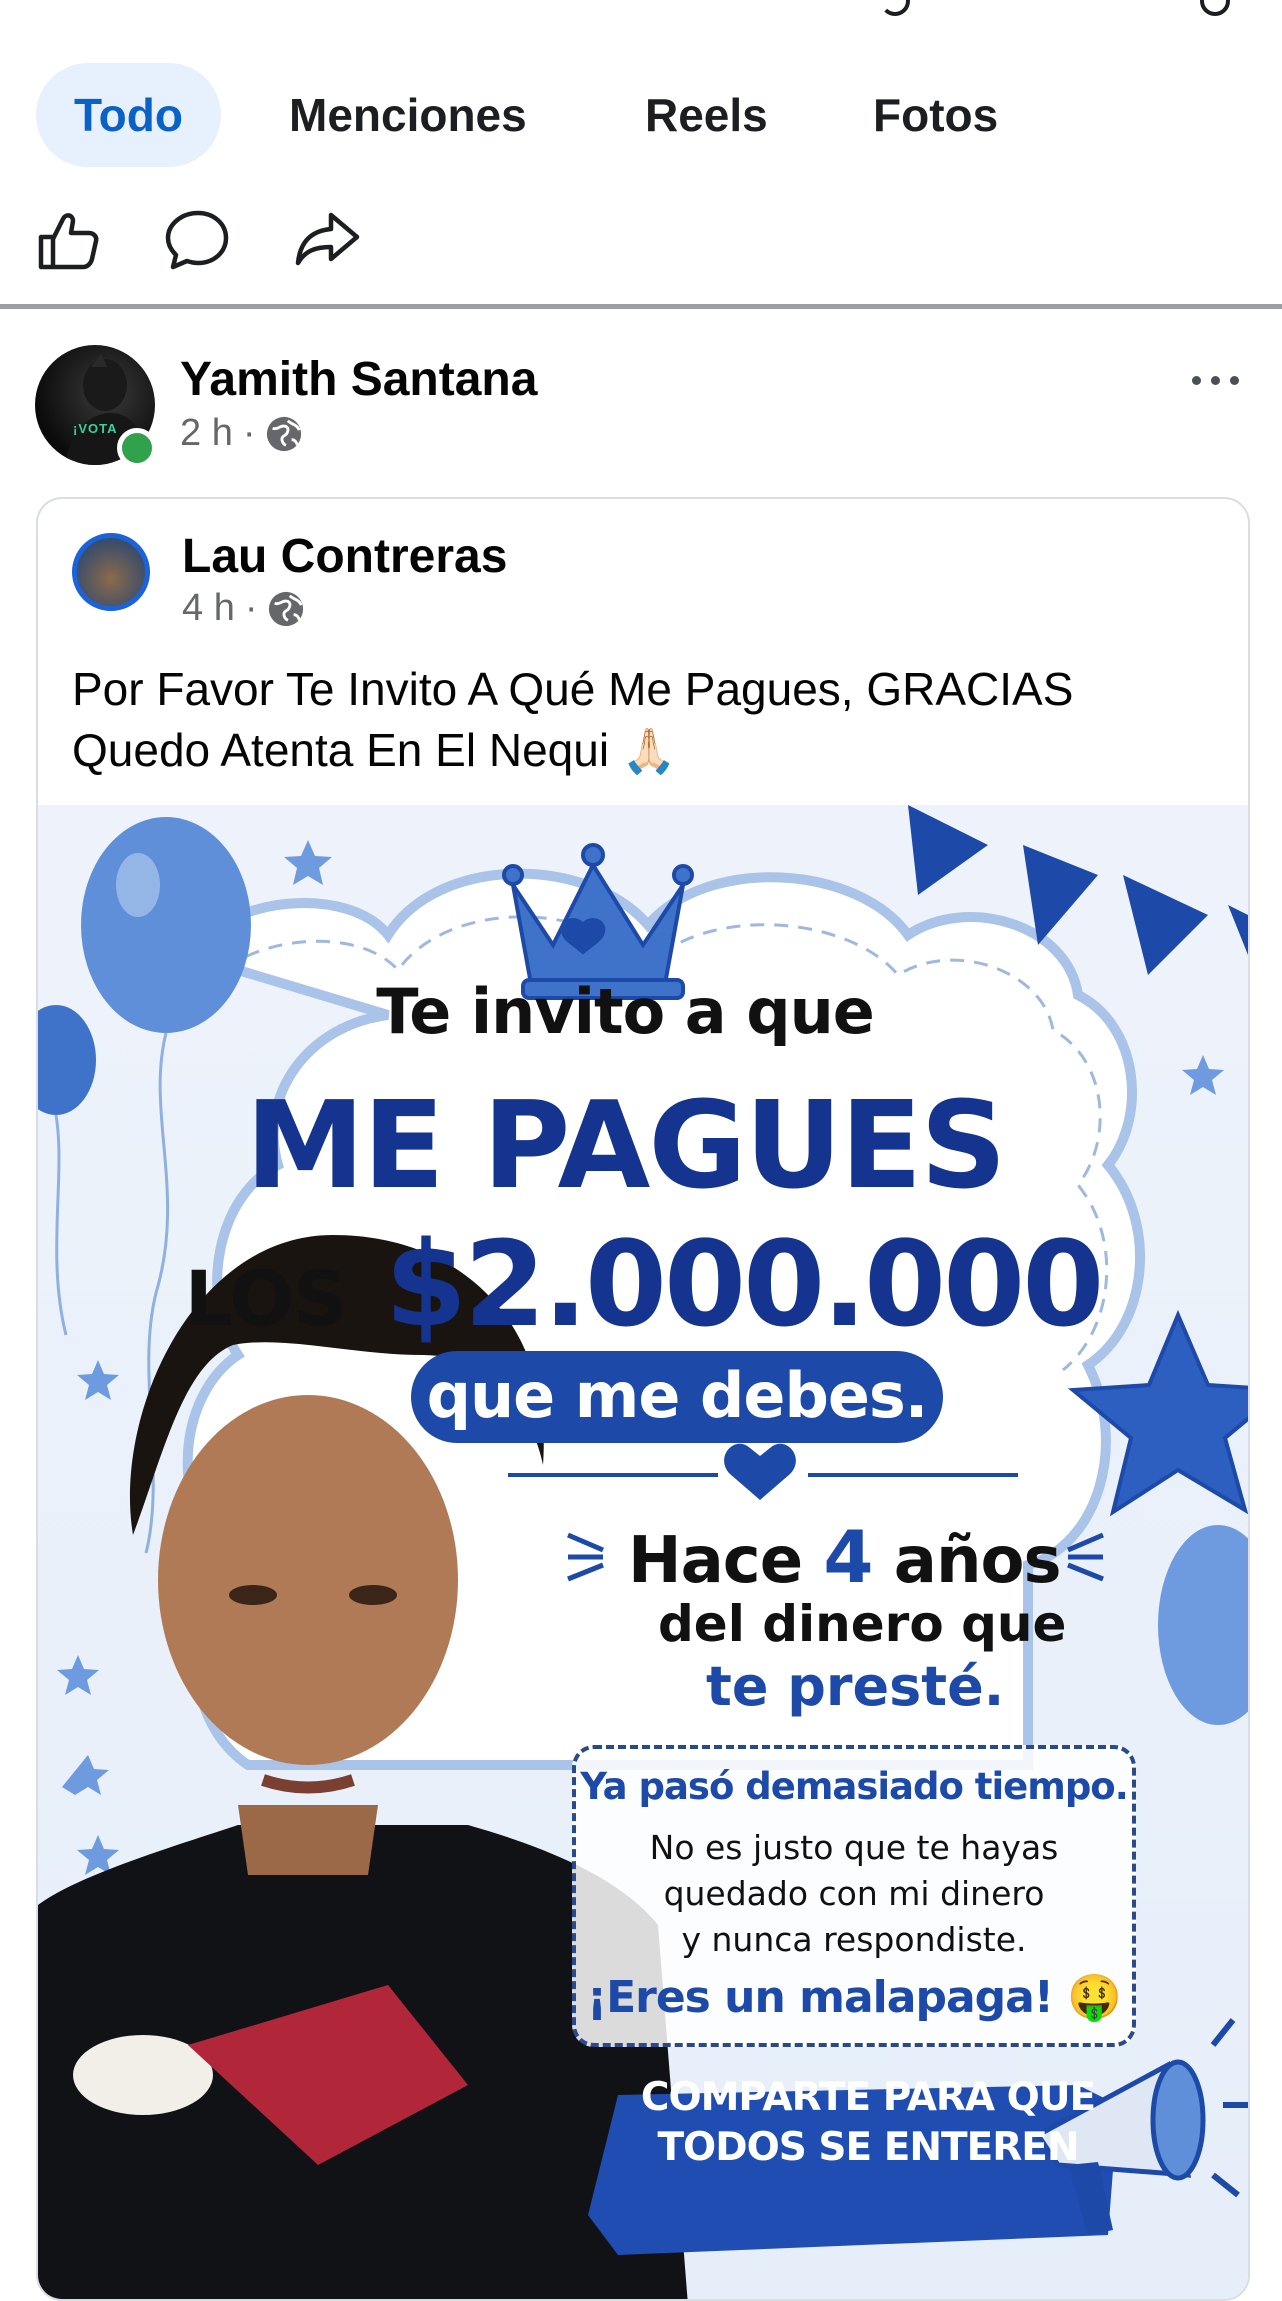 The width and height of the screenshot is (1282, 2301). I want to click on comment-icon, so click(198, 240).